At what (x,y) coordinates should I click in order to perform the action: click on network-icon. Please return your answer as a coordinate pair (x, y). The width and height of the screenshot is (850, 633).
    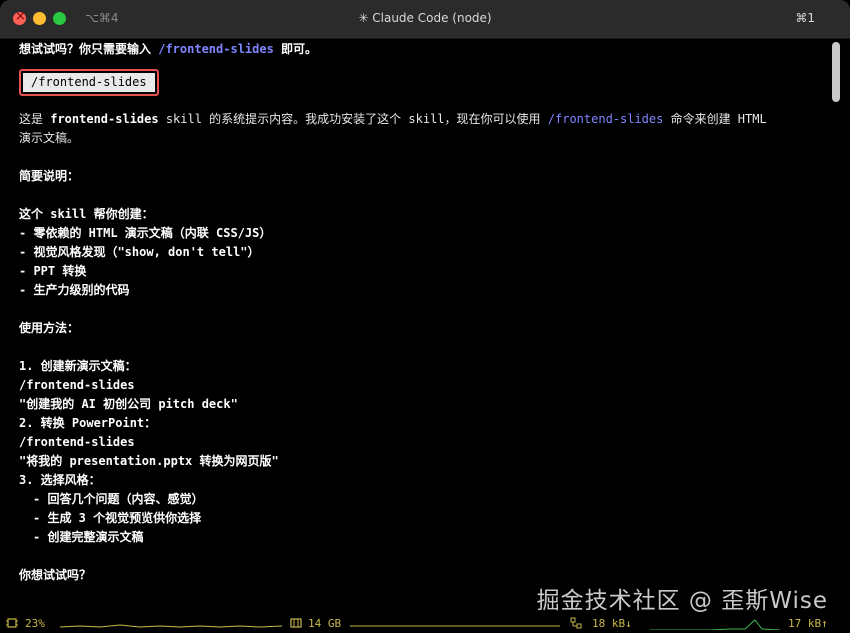
    Looking at the image, I should click on (576, 623).